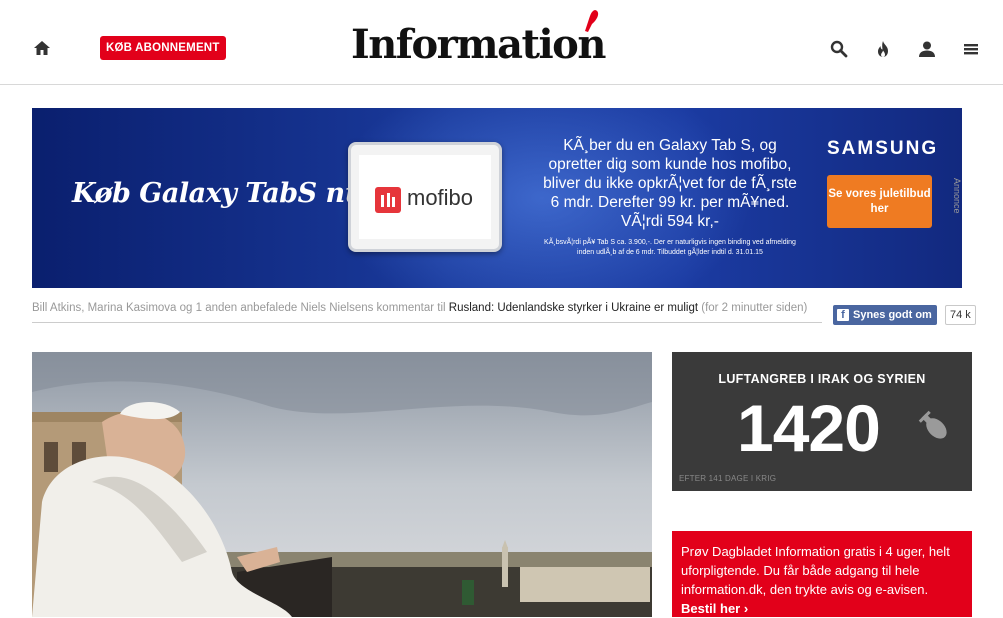 This screenshot has width=1003, height=618. Describe the element at coordinates (440, 197) in the screenshot. I see `mofibo-wordmark: mofibo` at that location.